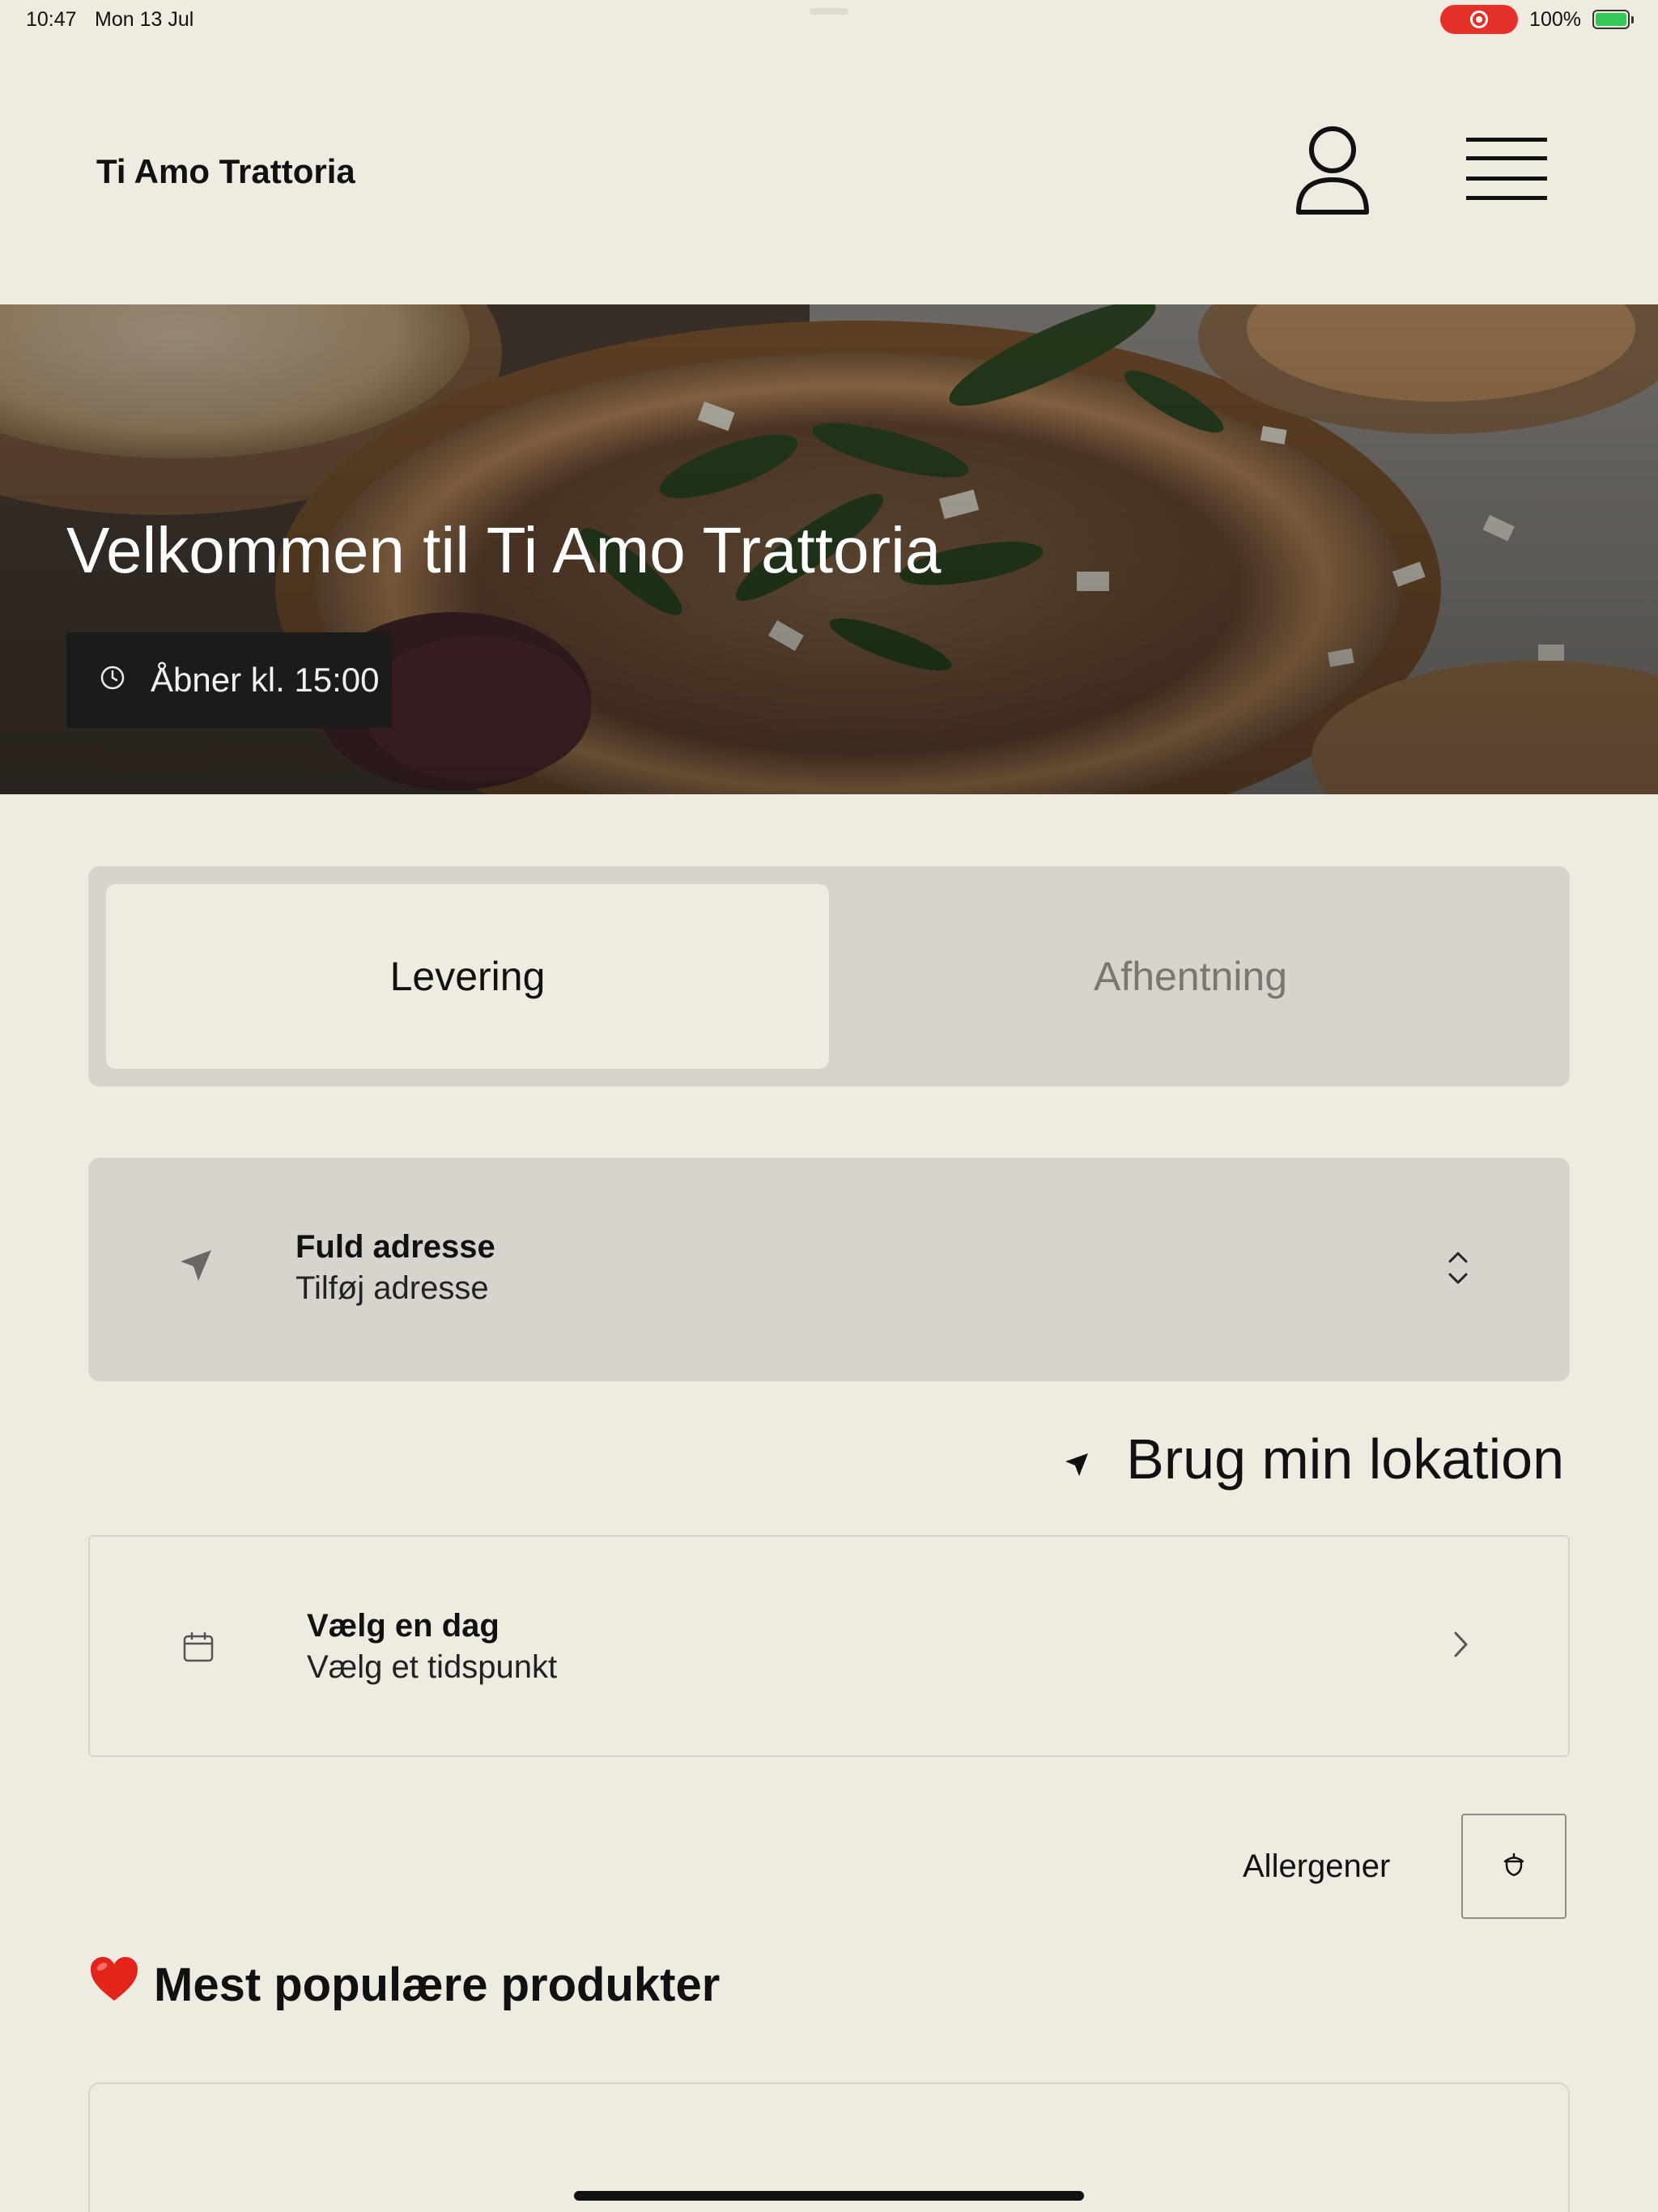  What do you see at coordinates (1507, 169) in the screenshot?
I see `hamburger-menu-icon` at bounding box center [1507, 169].